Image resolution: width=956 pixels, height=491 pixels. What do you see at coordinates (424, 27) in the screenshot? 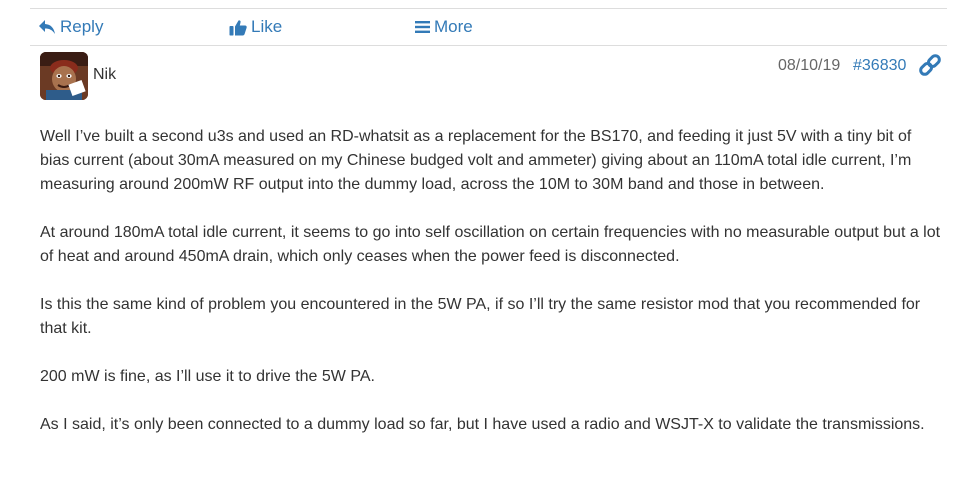
I see `hamburger-icon` at bounding box center [424, 27].